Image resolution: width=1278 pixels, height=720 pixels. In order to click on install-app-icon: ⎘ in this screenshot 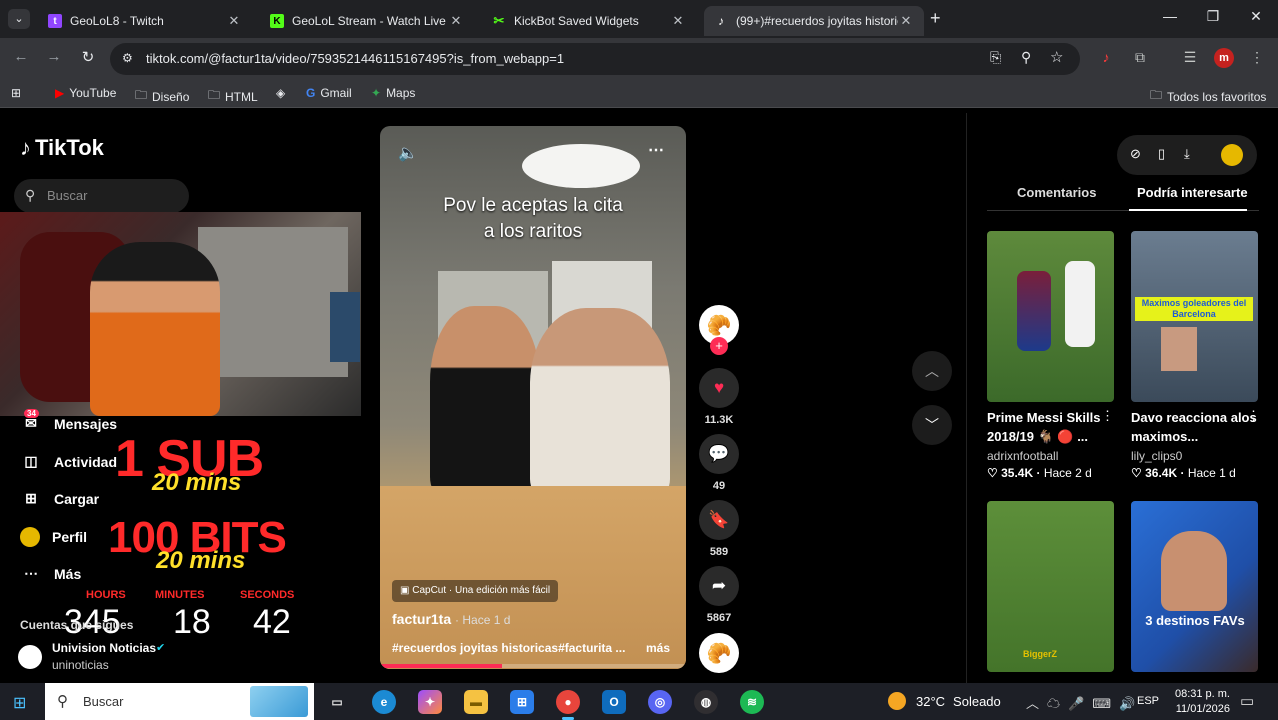, I will do `click(995, 57)`.